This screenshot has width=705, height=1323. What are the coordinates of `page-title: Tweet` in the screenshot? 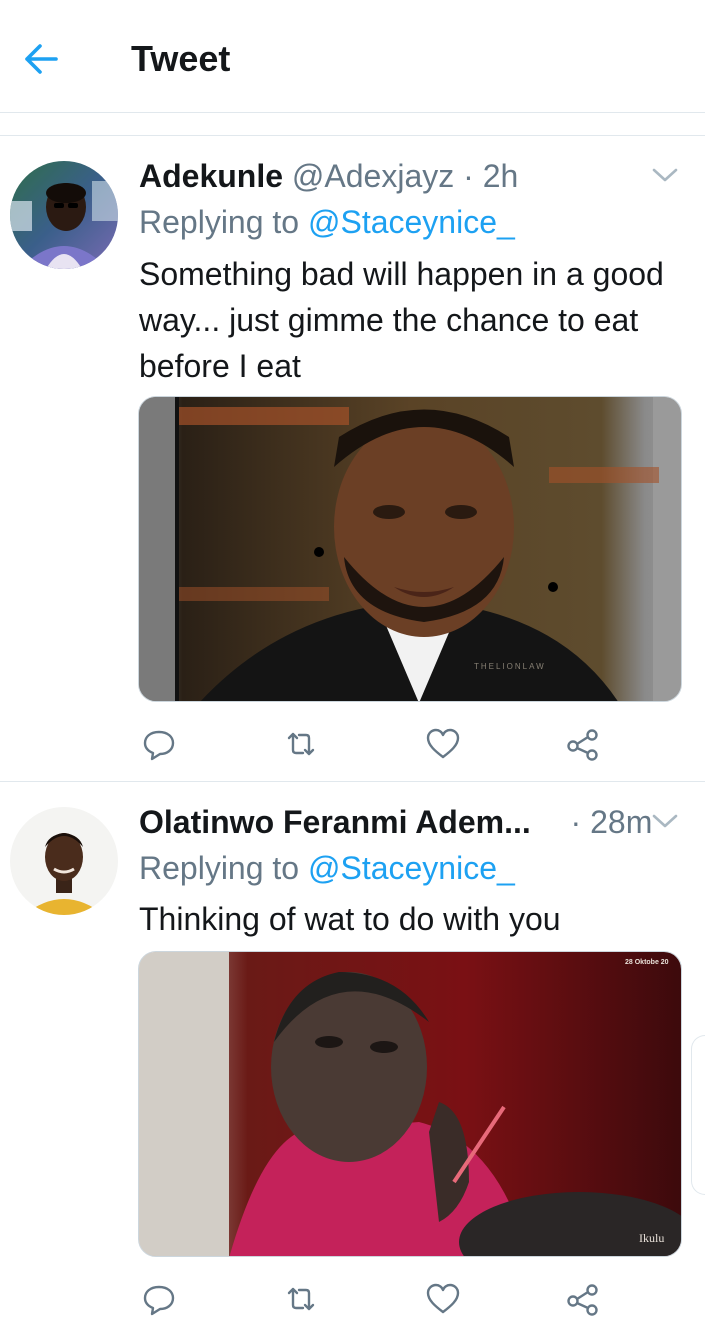 It's located at (181, 58).